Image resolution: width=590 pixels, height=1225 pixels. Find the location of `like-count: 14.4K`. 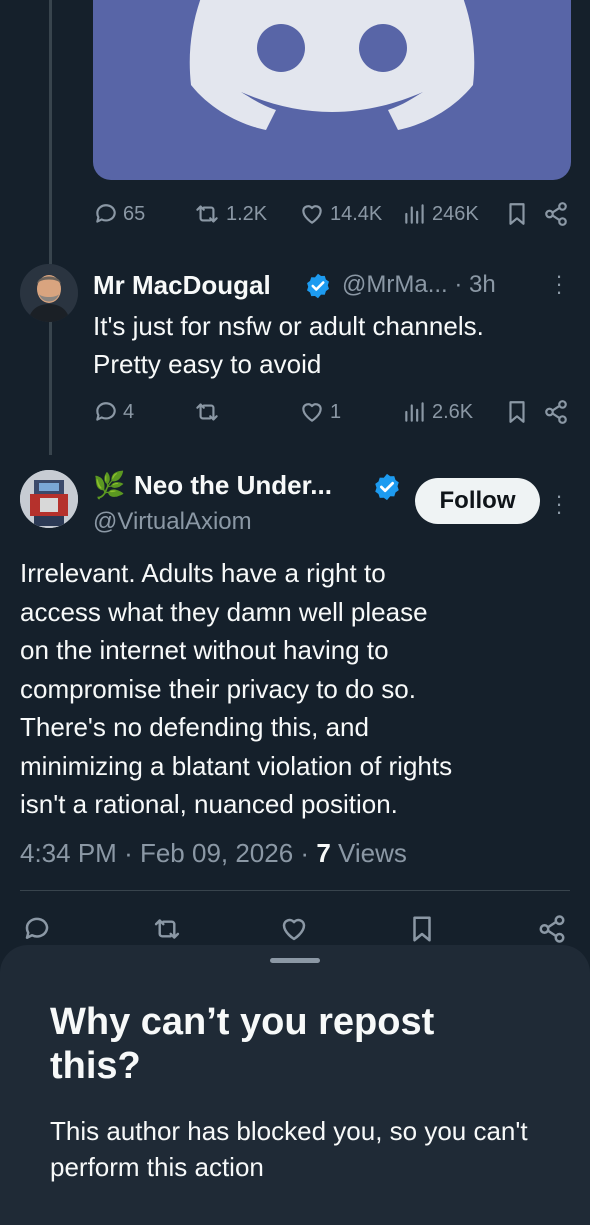

like-count: 14.4K is located at coordinates (356, 213).